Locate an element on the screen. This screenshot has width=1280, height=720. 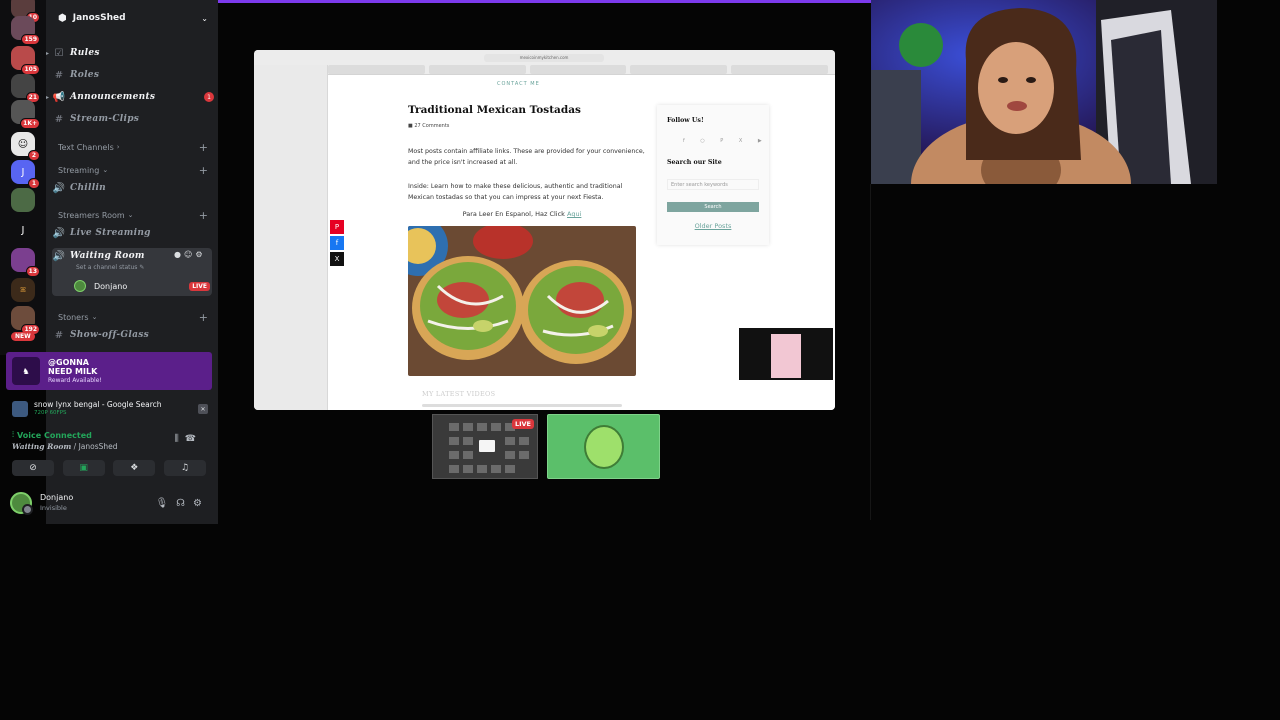
channel-label: Rules is located at coordinates (85, 53).